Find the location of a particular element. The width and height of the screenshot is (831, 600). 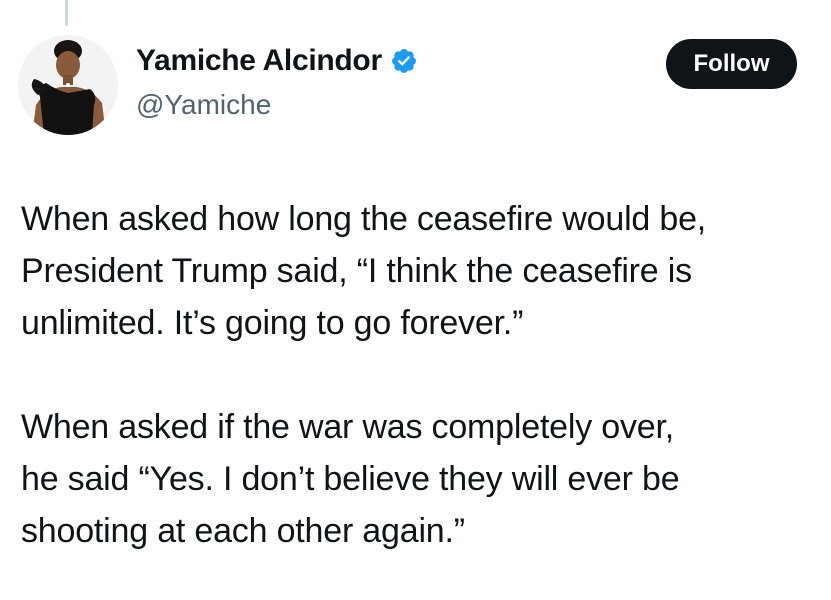

author-name-row: Yamiche Alcindor is located at coordinates (277, 61).